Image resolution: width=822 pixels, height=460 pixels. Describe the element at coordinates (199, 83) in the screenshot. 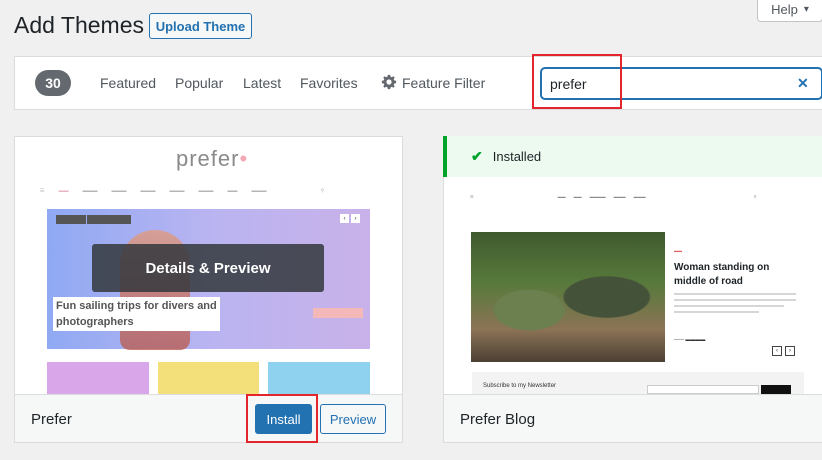

I see `filter-popular-link: Popular` at that location.